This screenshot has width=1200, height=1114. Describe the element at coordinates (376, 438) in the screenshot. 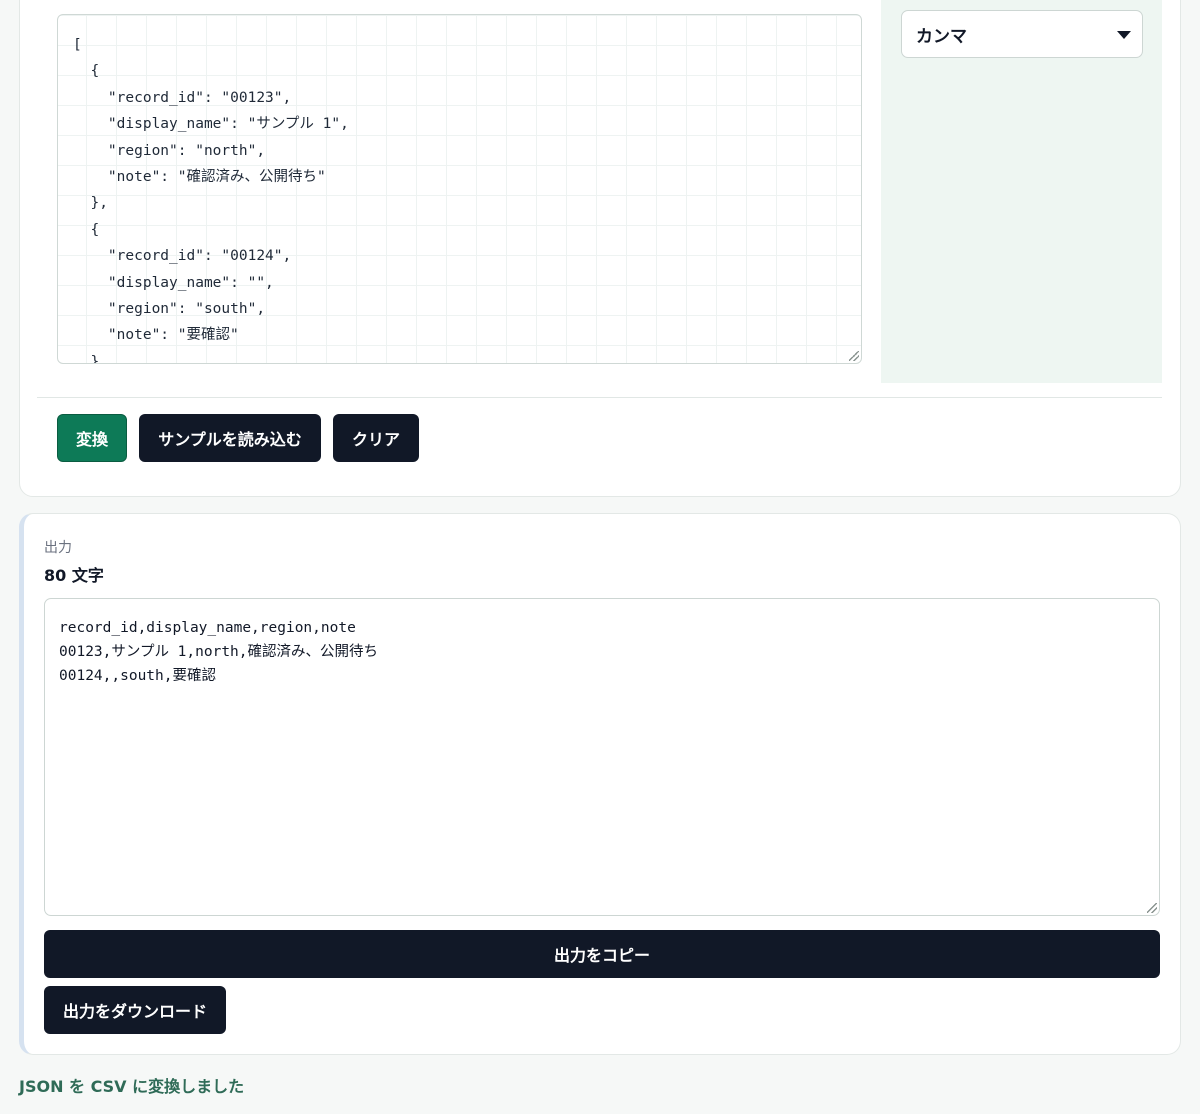

I see `clear-button: クリア` at that location.